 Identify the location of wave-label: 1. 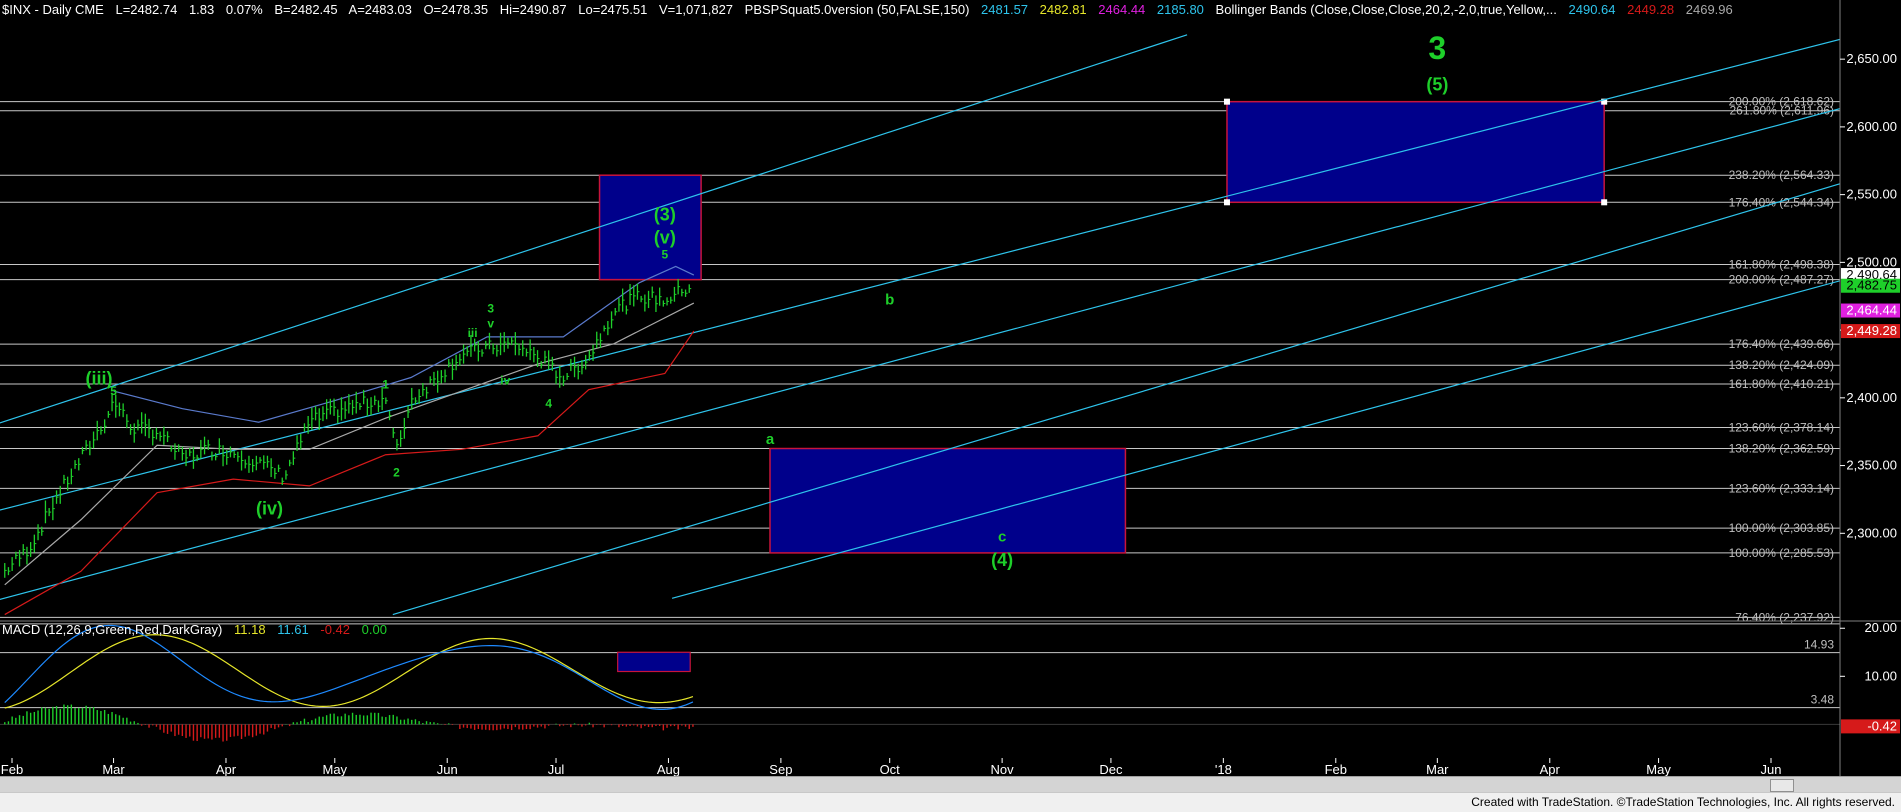
(385, 384).